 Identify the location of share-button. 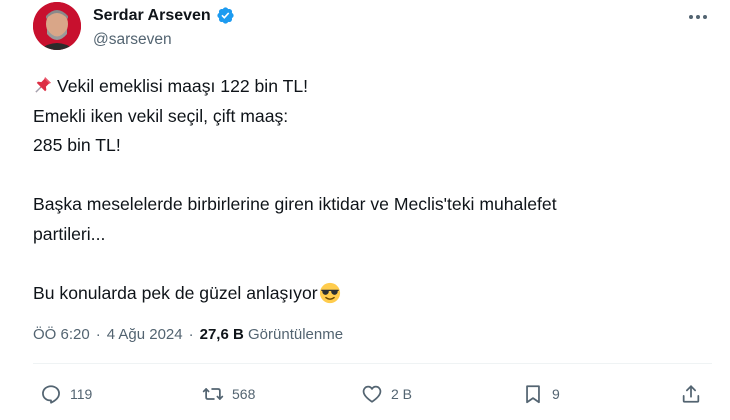
(691, 394).